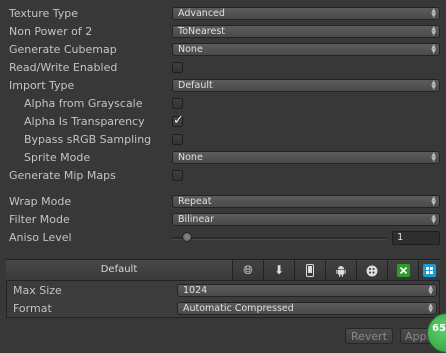  I want to click on tab-xbox, so click(403, 270).